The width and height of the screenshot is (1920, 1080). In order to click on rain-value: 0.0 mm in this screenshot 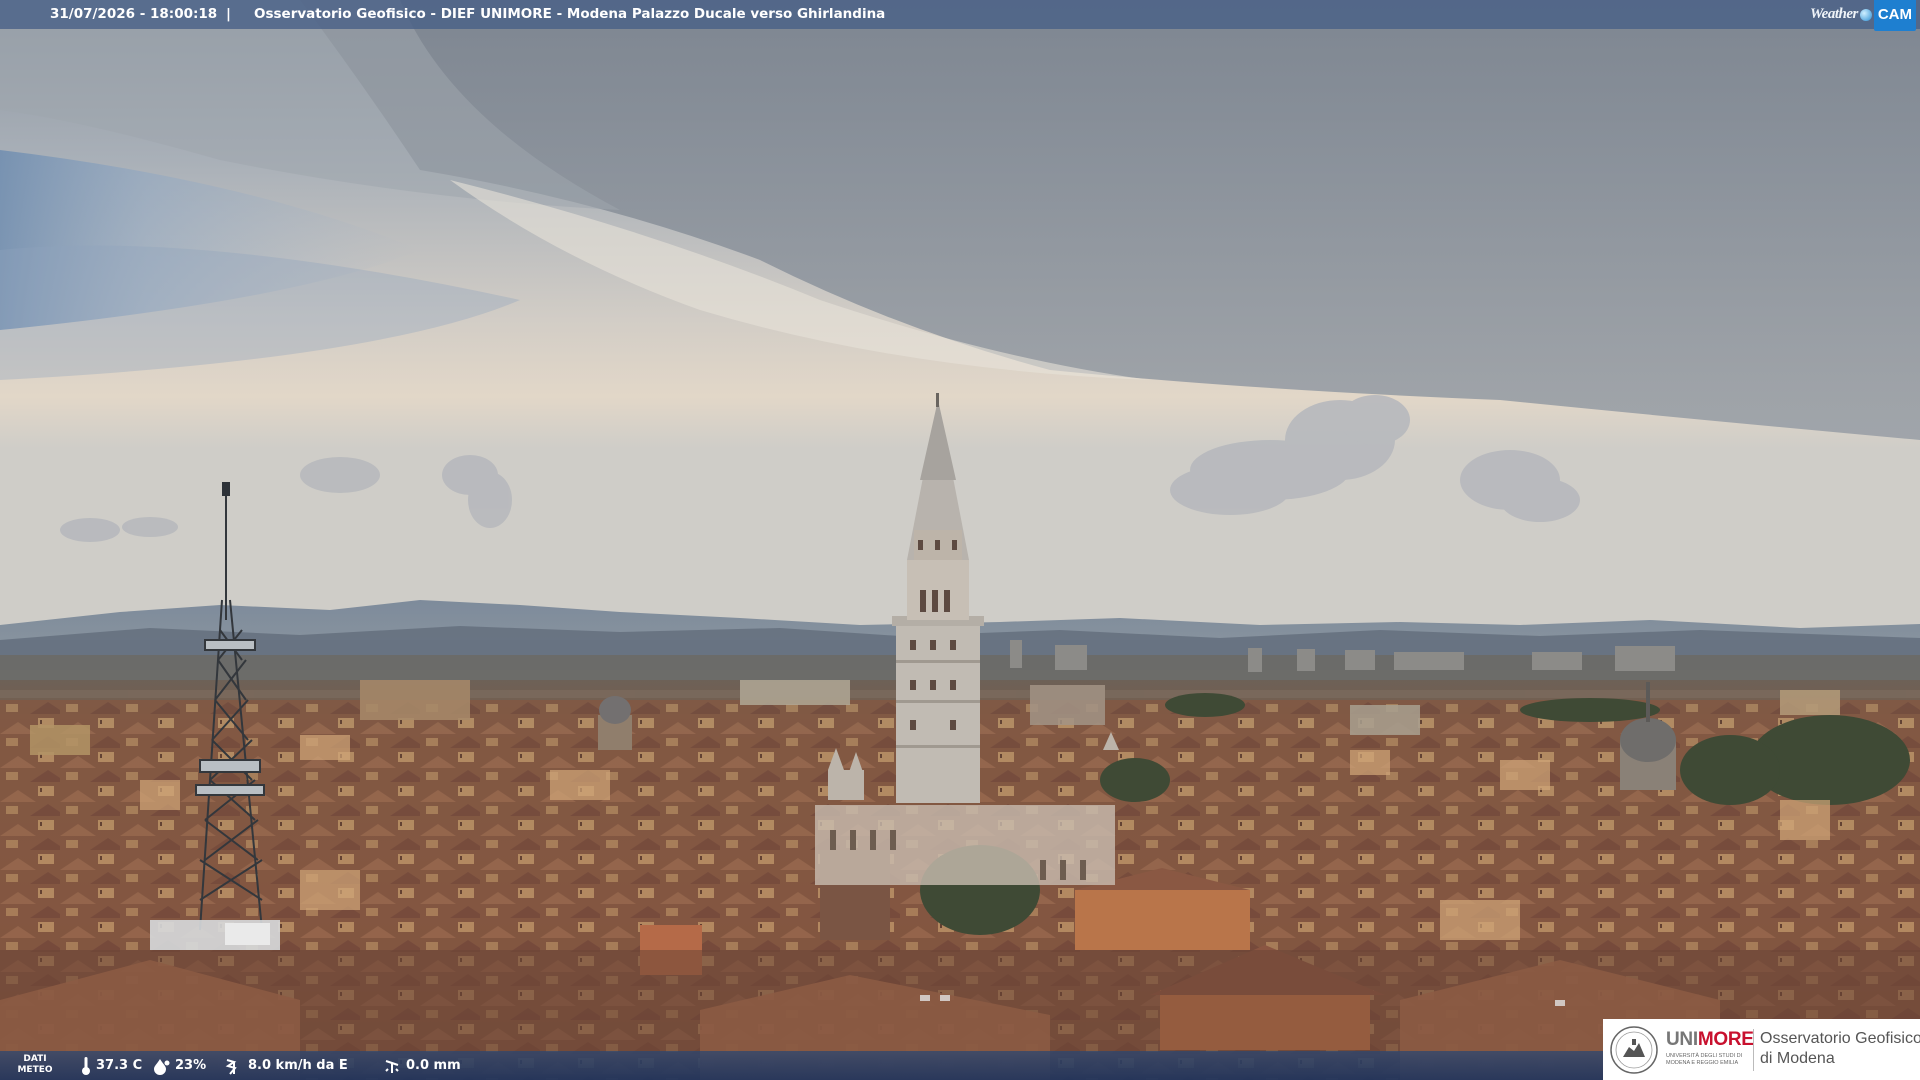, I will do `click(433, 1065)`.